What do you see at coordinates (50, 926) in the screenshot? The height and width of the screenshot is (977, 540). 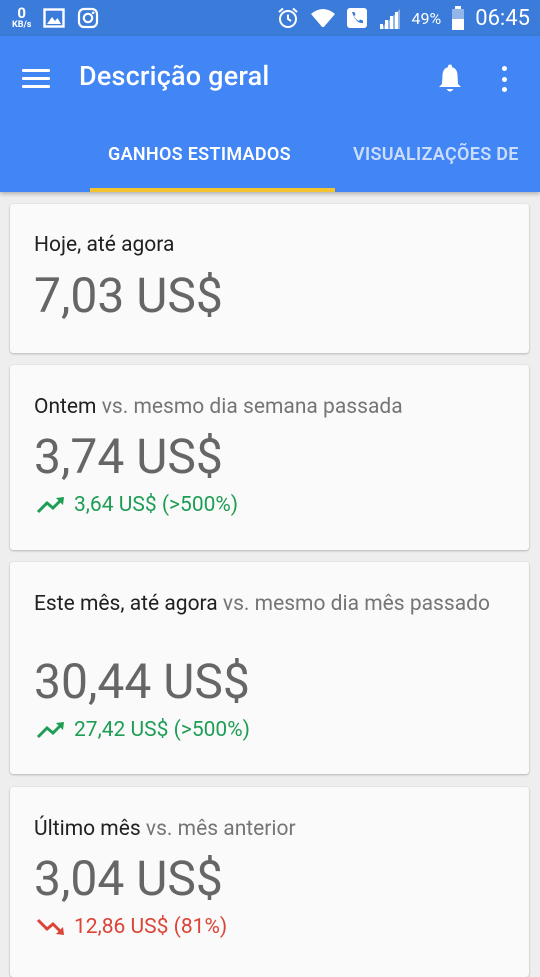 I see `trending-down-icon` at bounding box center [50, 926].